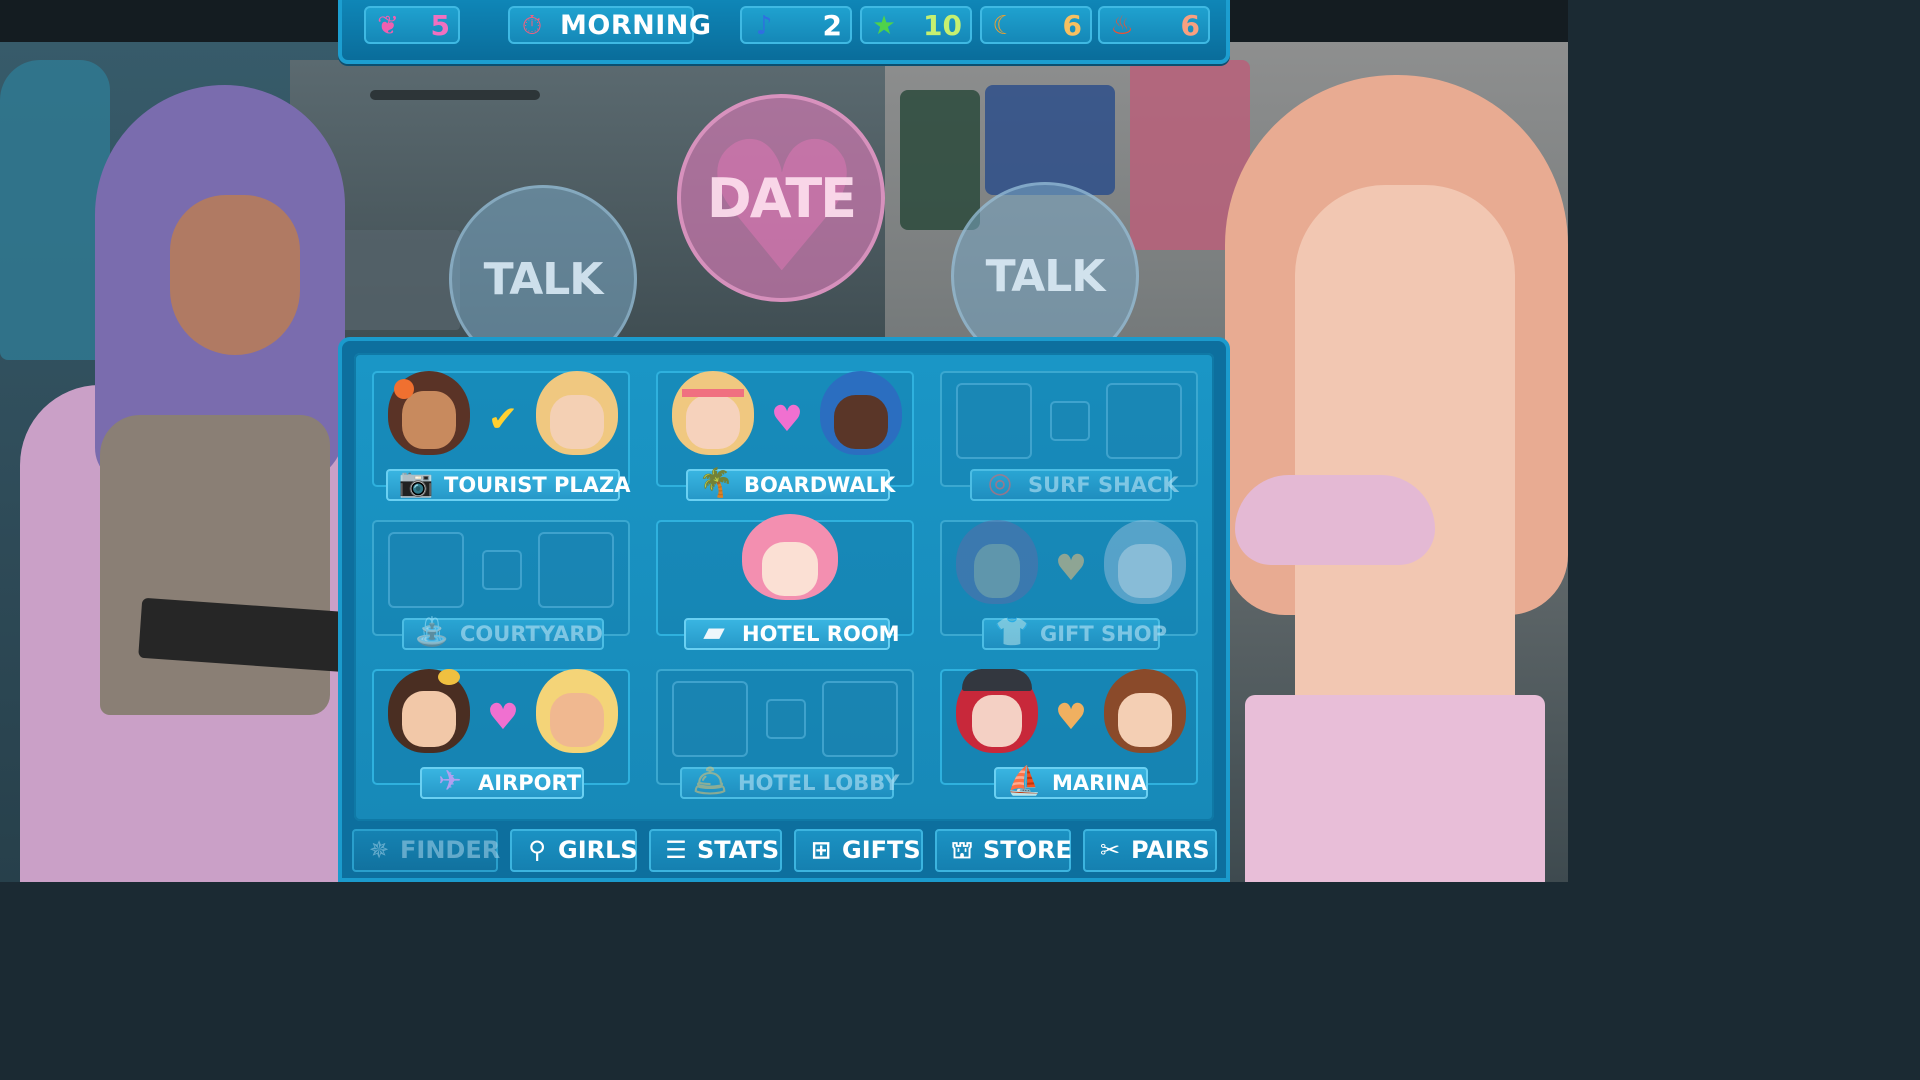 This screenshot has height=1080, width=1920. I want to click on checkmark-icon: ✔, so click(503, 419).